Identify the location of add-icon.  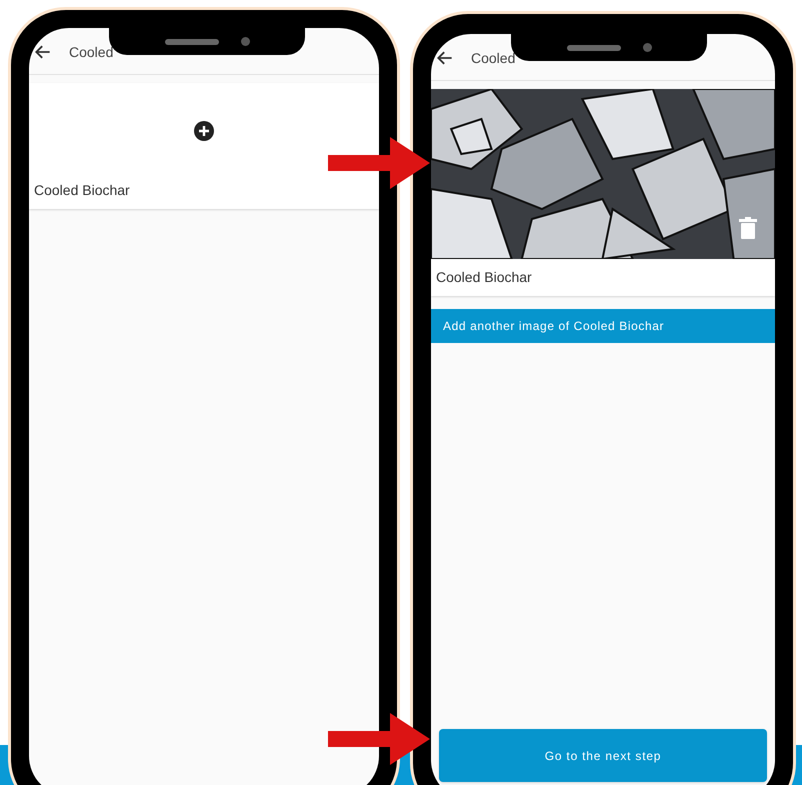
(204, 130).